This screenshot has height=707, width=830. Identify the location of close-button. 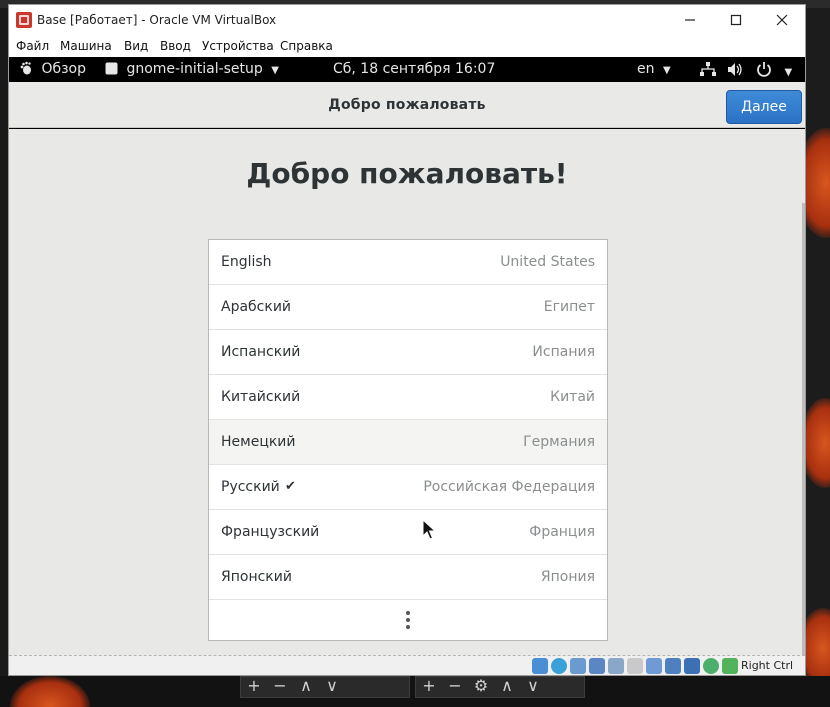
(782, 20).